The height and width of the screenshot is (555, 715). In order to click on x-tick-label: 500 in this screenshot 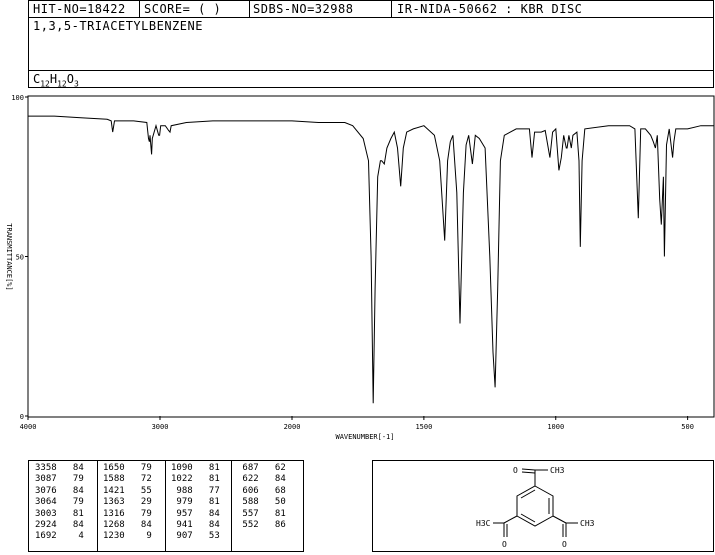, I will do `click(687, 427)`.